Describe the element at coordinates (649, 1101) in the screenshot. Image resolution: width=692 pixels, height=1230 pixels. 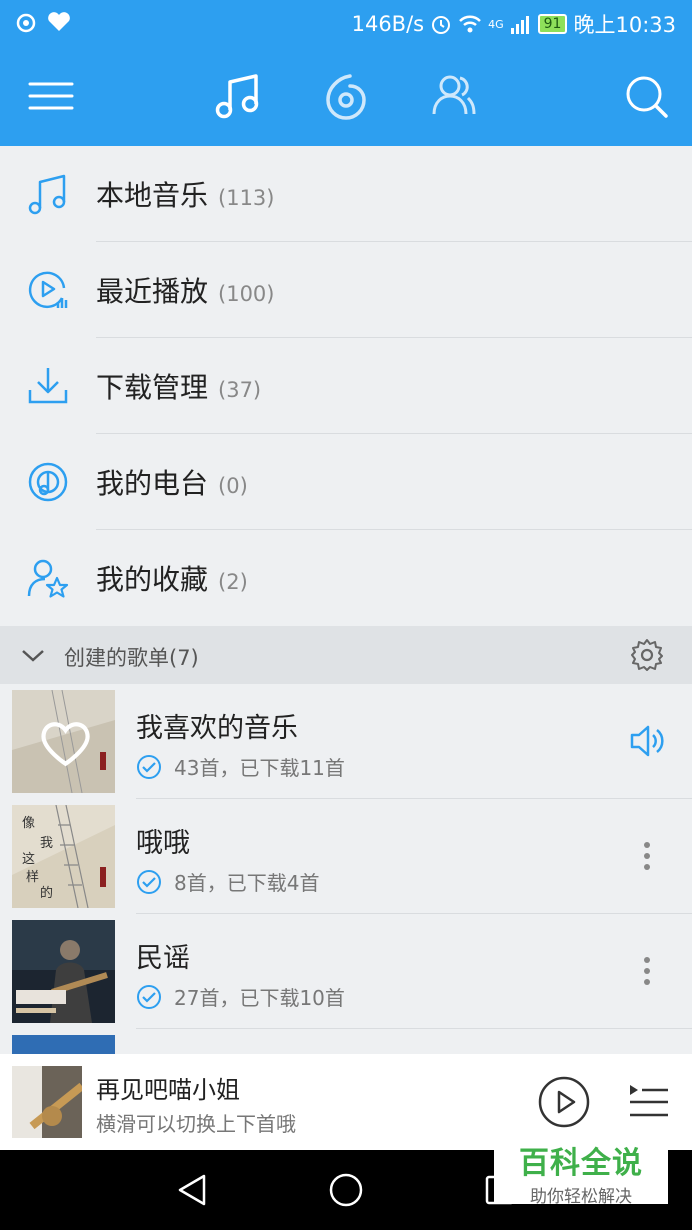
I see `playlist-queue-icon` at that location.